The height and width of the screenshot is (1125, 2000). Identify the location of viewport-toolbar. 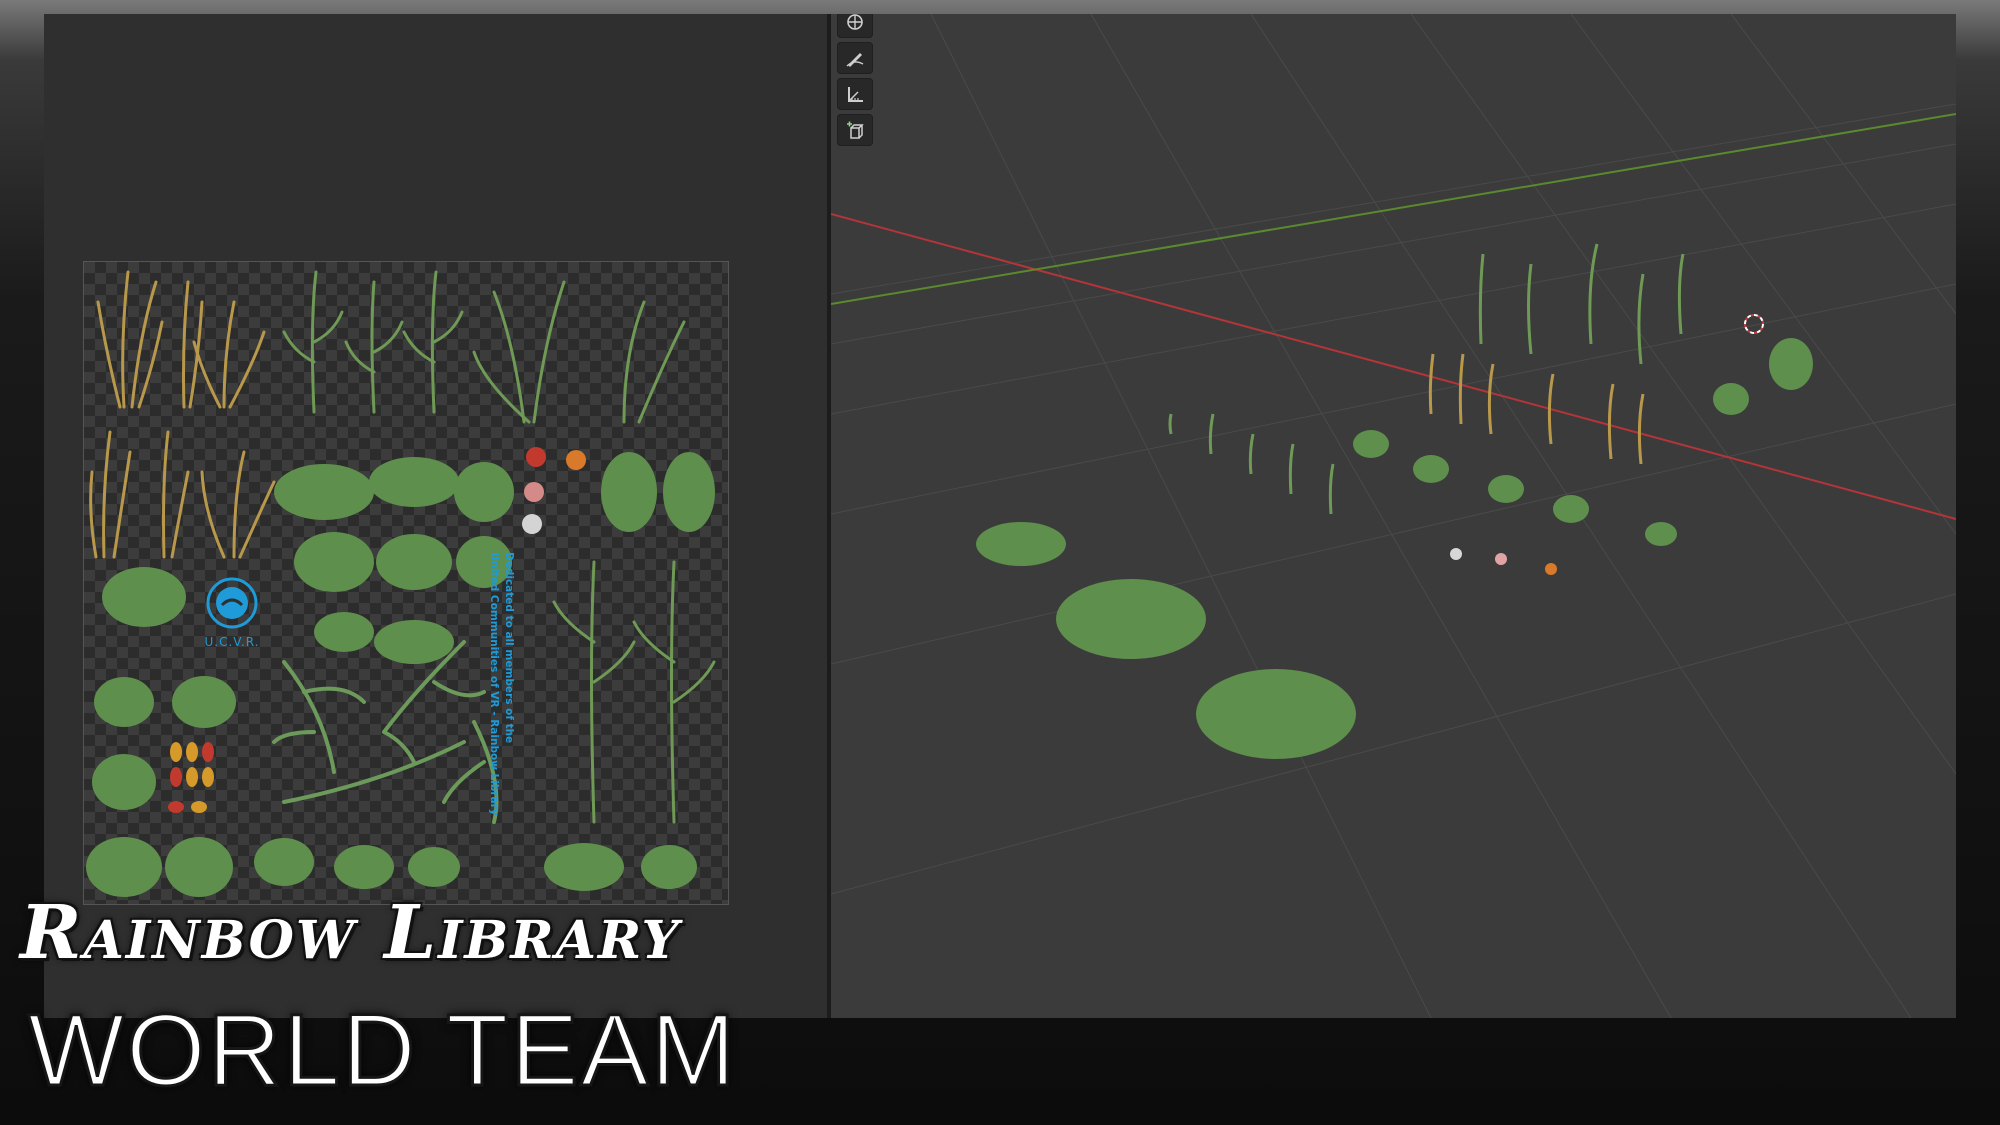
(857, 82).